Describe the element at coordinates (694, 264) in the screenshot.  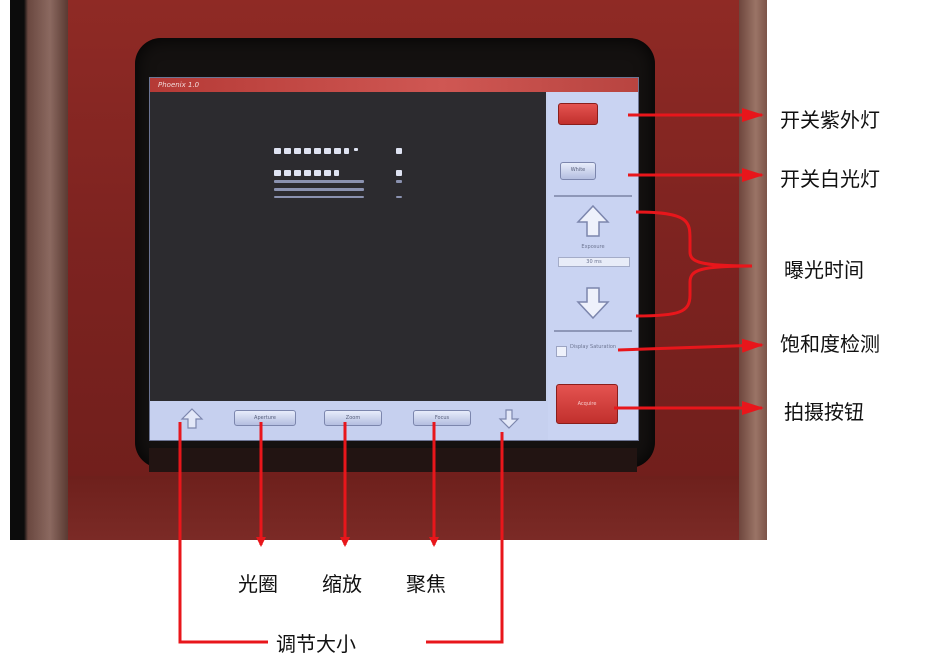
I see `exposure-brace` at that location.